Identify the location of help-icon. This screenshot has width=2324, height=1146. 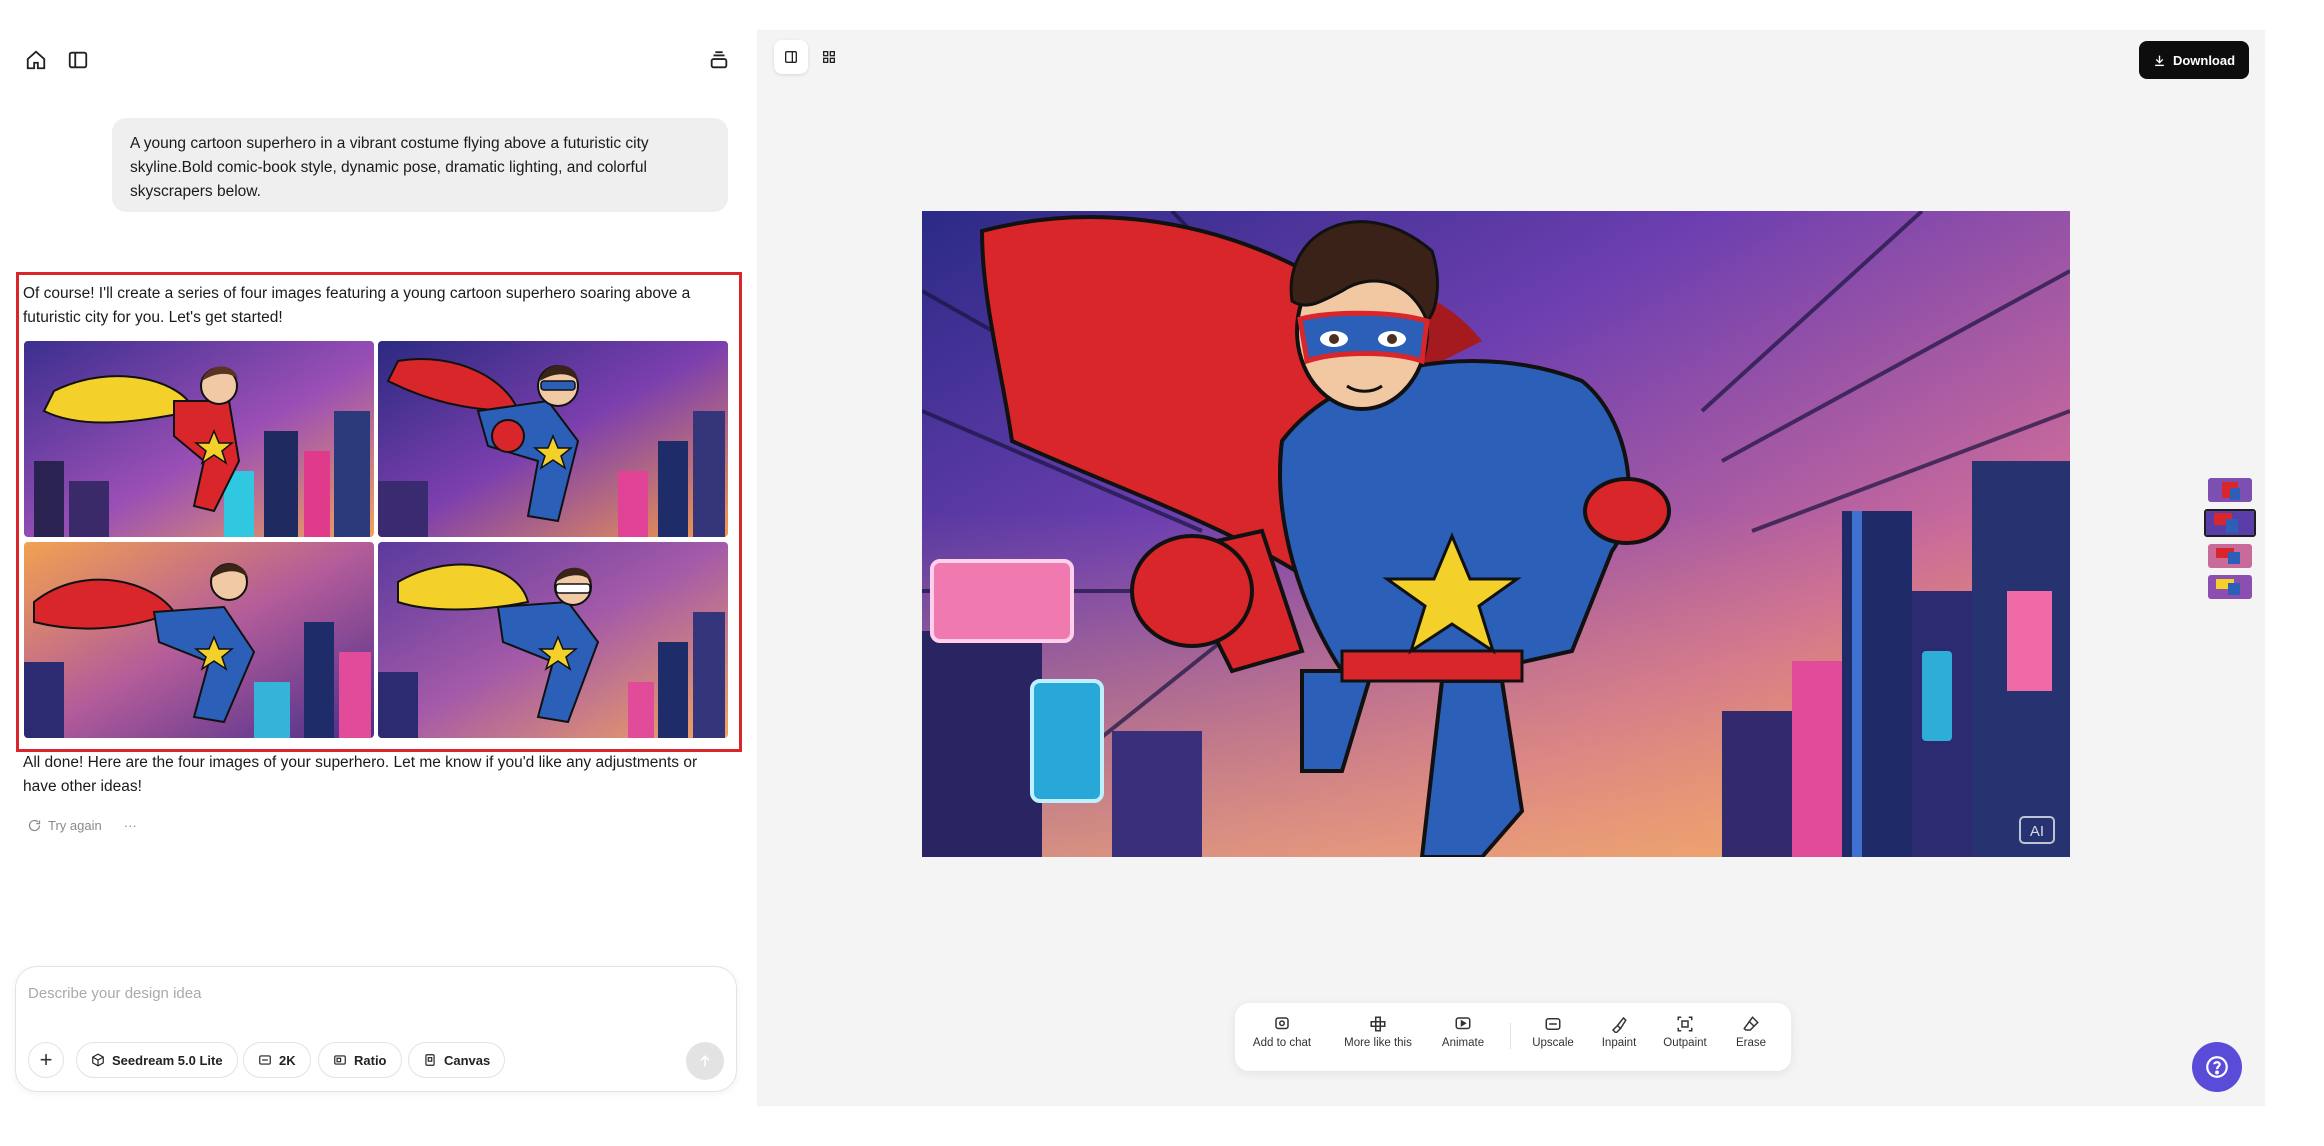
(2217, 1067).